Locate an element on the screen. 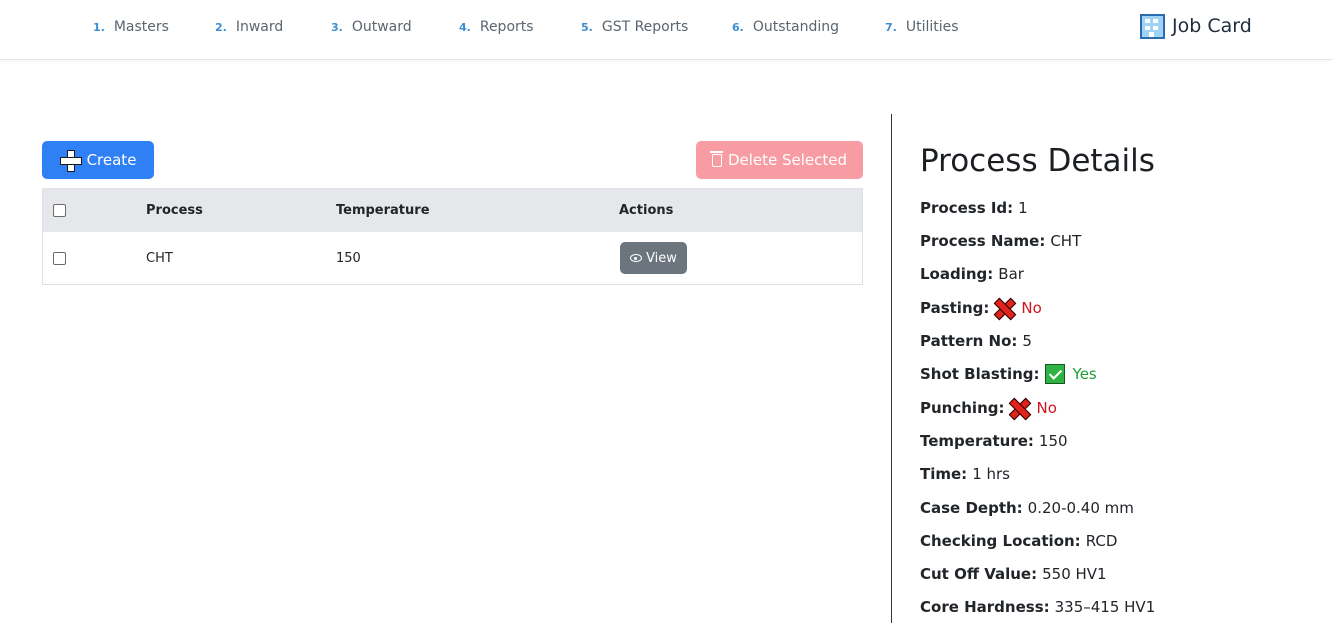  detail-label: Pattern No: is located at coordinates (969, 341).